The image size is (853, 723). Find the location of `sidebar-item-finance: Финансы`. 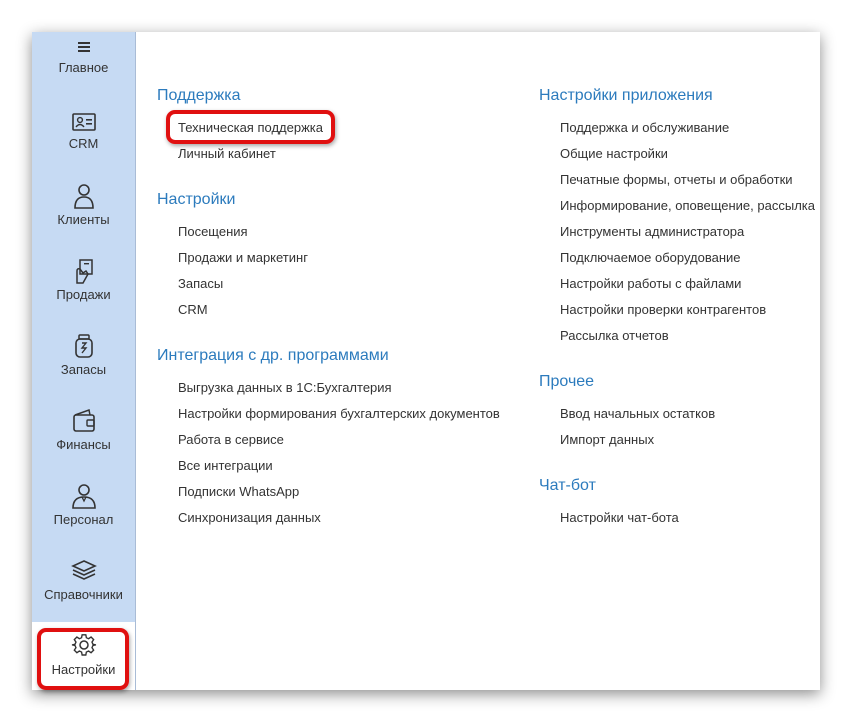

sidebar-item-finance: Финансы is located at coordinates (83, 444).